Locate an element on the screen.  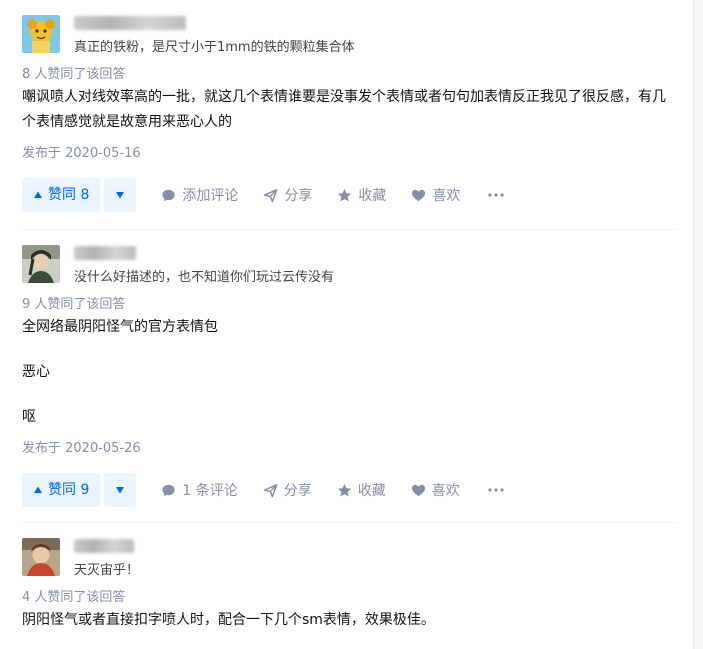
author-headline: 没什么好描述的，也不知道你们玩过云传没有 is located at coordinates (204, 277).